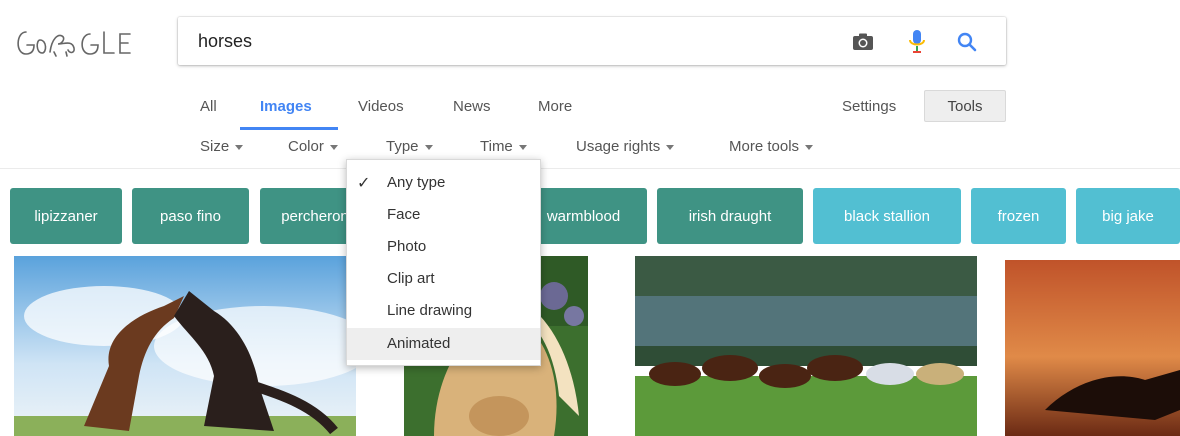 Image resolution: width=1180 pixels, height=436 pixels. I want to click on filter-label: Color, so click(306, 146).